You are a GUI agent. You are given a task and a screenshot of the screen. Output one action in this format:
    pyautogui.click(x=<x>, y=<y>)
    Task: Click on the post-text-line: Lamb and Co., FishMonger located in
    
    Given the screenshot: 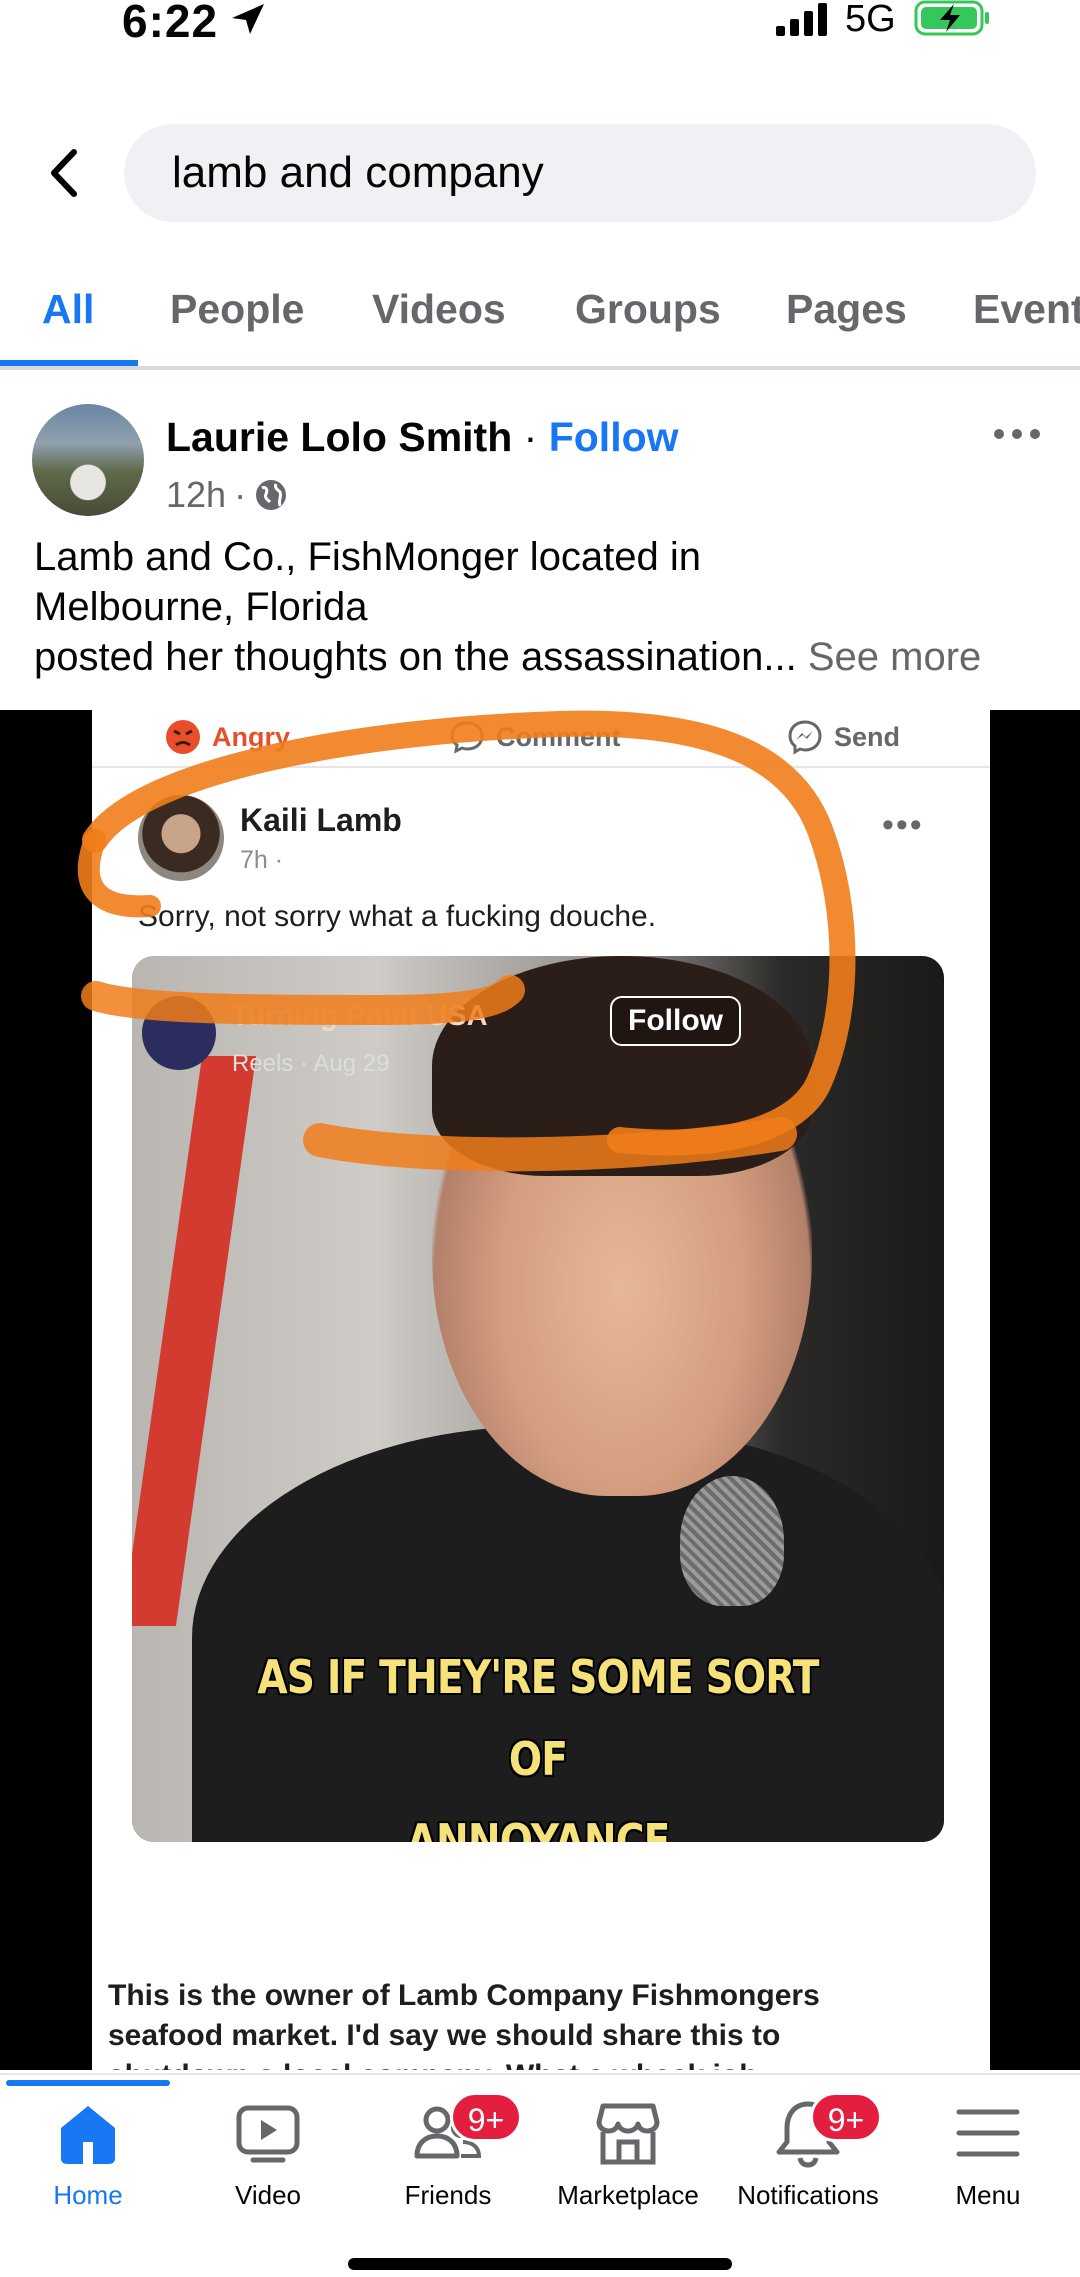 What is the action you would take?
    pyautogui.click(x=368, y=557)
    